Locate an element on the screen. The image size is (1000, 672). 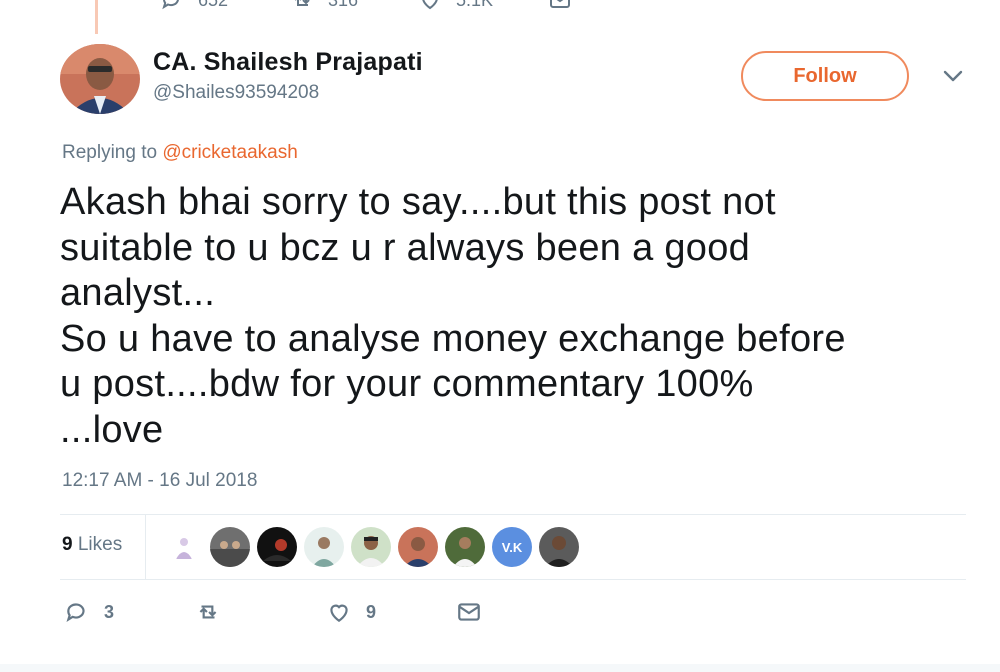
likes-count: 9 Likes is located at coordinates (92, 545).